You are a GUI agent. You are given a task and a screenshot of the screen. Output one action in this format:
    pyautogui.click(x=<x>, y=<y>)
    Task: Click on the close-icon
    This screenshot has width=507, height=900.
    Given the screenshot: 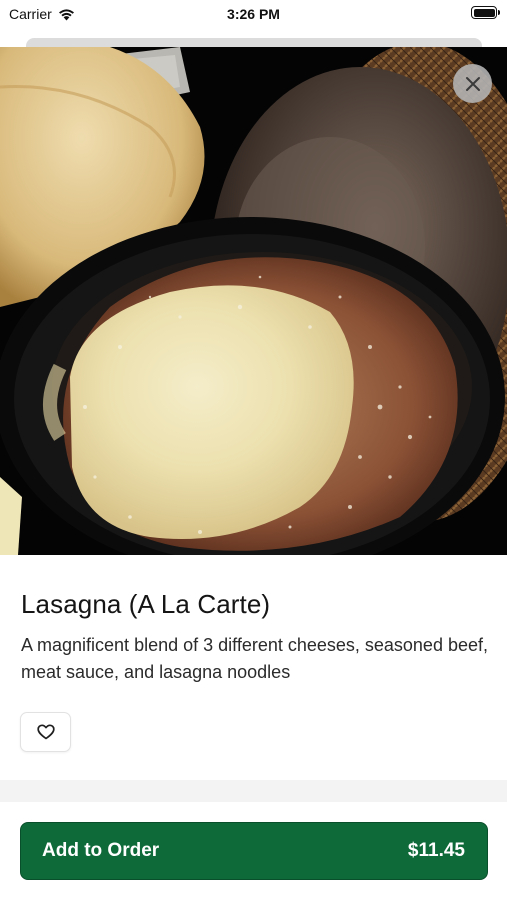 What is the action you would take?
    pyautogui.click(x=472, y=83)
    